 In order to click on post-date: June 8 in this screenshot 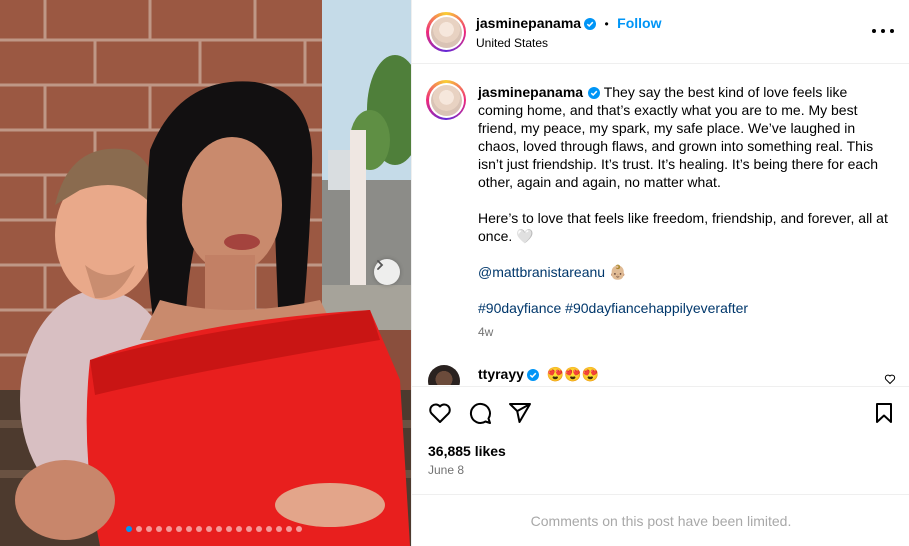, I will do `click(446, 470)`.